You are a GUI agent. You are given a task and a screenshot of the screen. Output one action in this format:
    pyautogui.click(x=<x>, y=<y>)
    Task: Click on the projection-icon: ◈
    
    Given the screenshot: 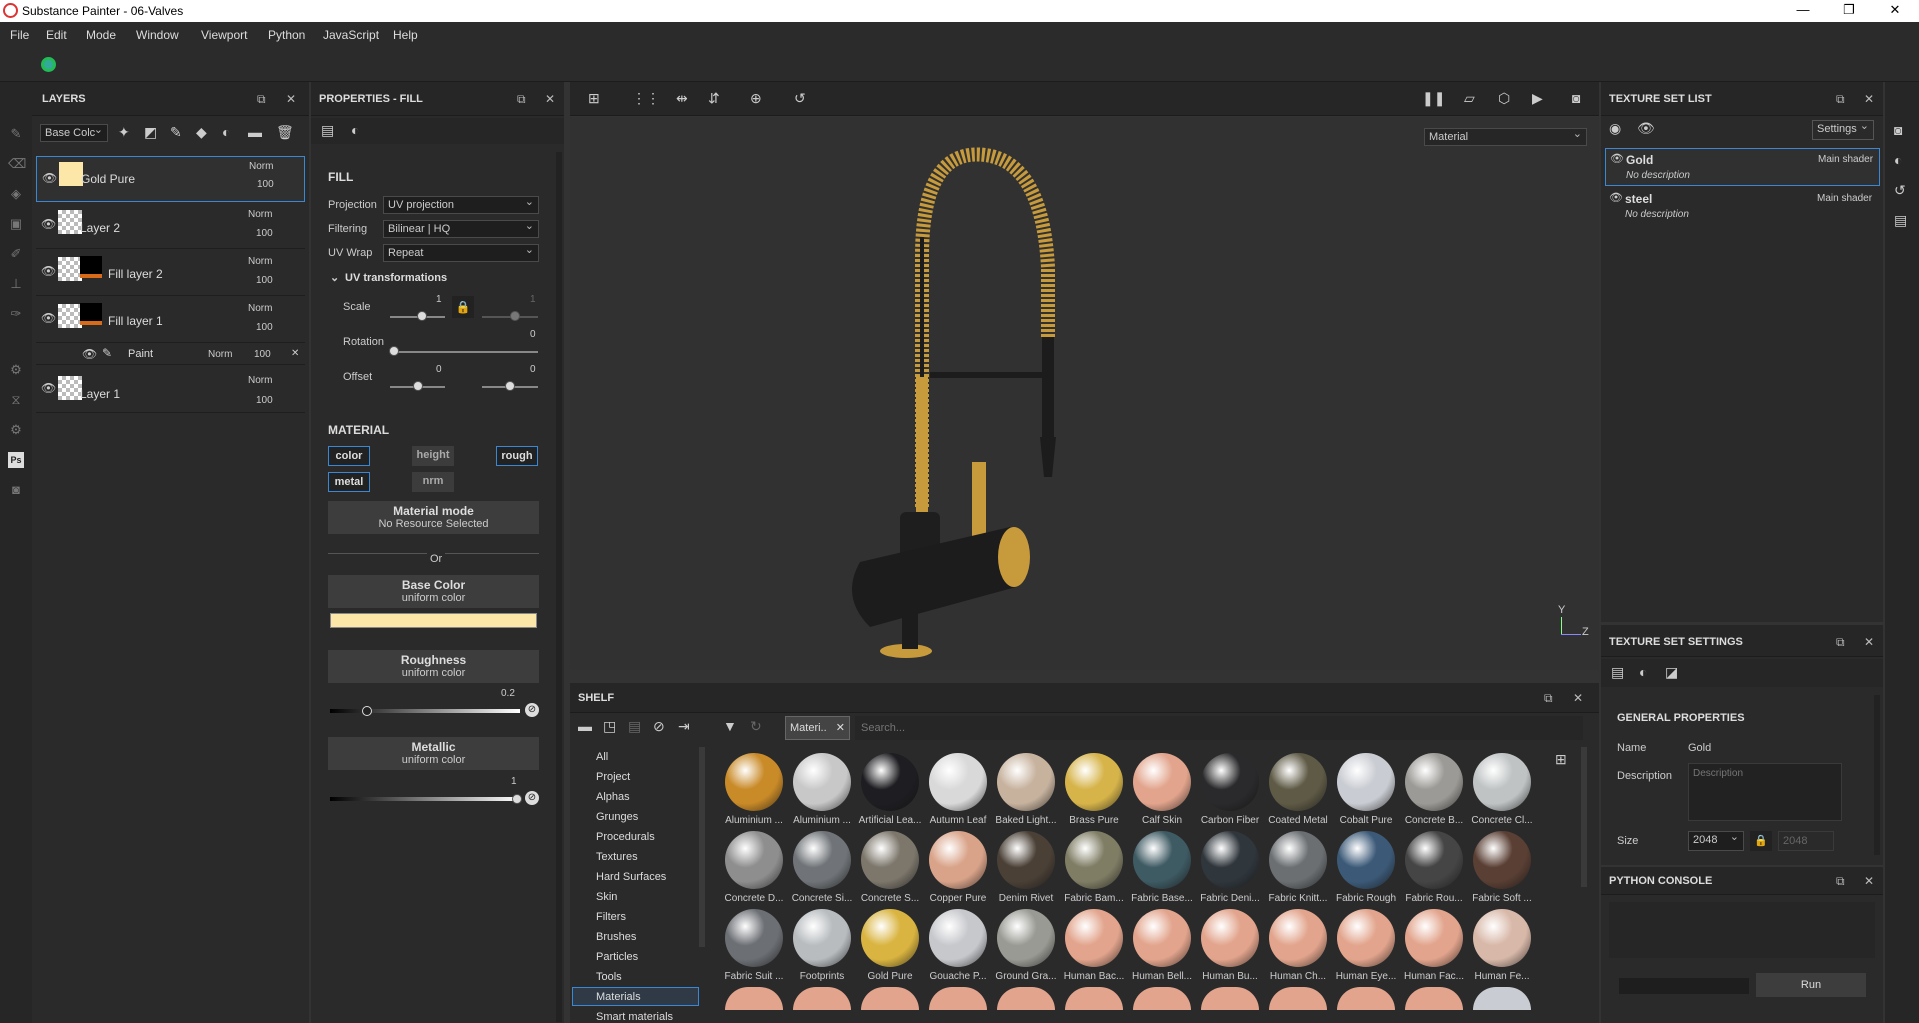 What is the action you would take?
    pyautogui.click(x=16, y=194)
    